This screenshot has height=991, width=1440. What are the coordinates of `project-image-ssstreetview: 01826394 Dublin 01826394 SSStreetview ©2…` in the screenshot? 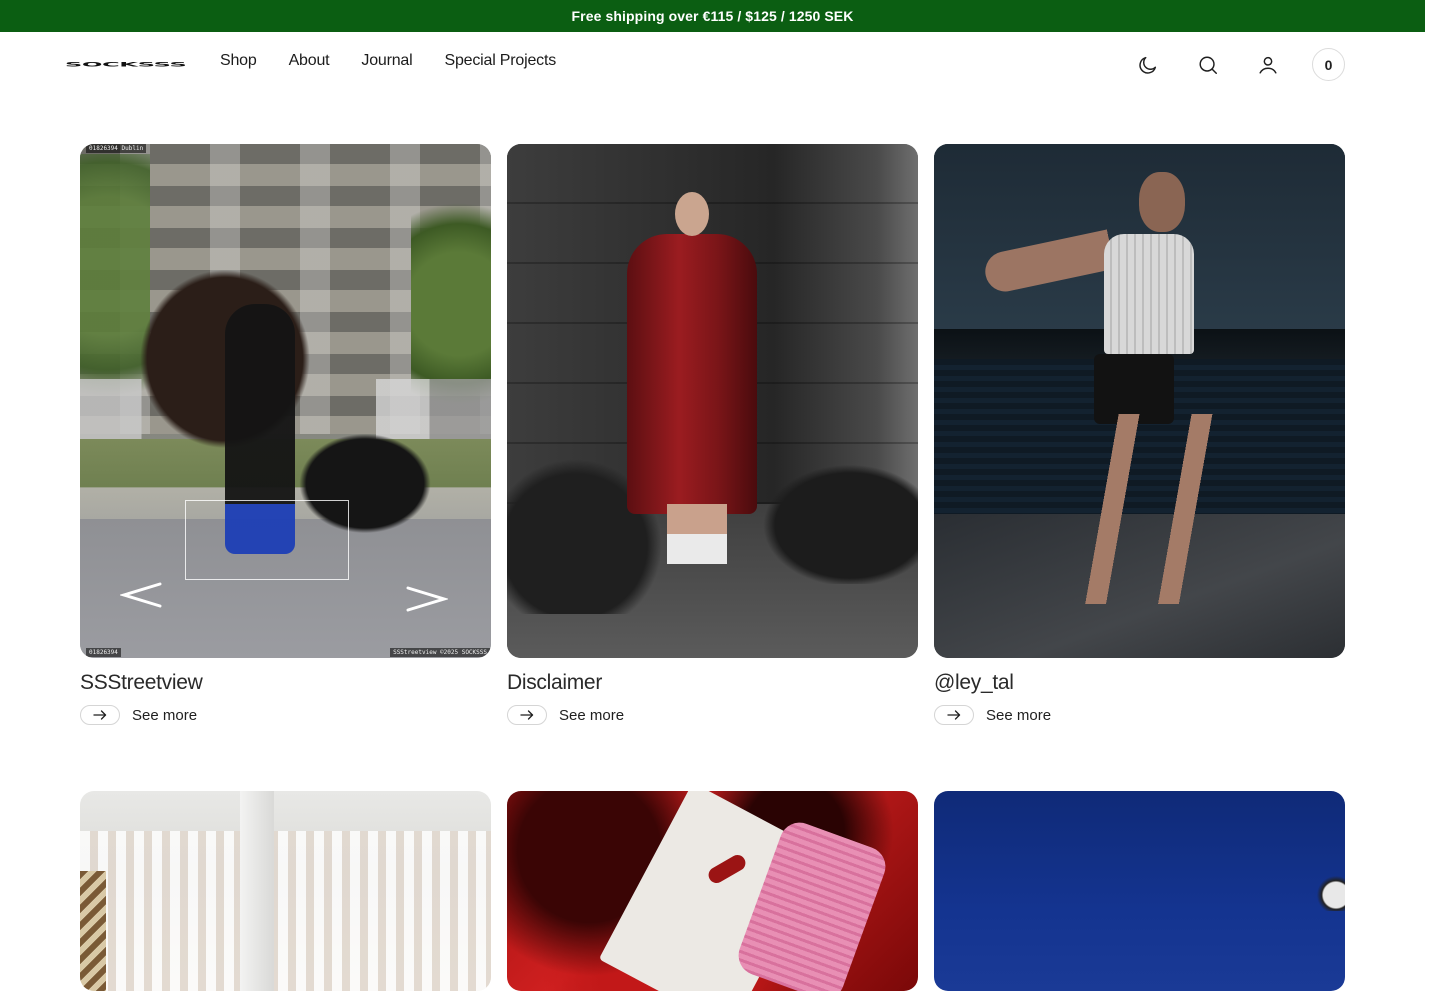 It's located at (285, 401).